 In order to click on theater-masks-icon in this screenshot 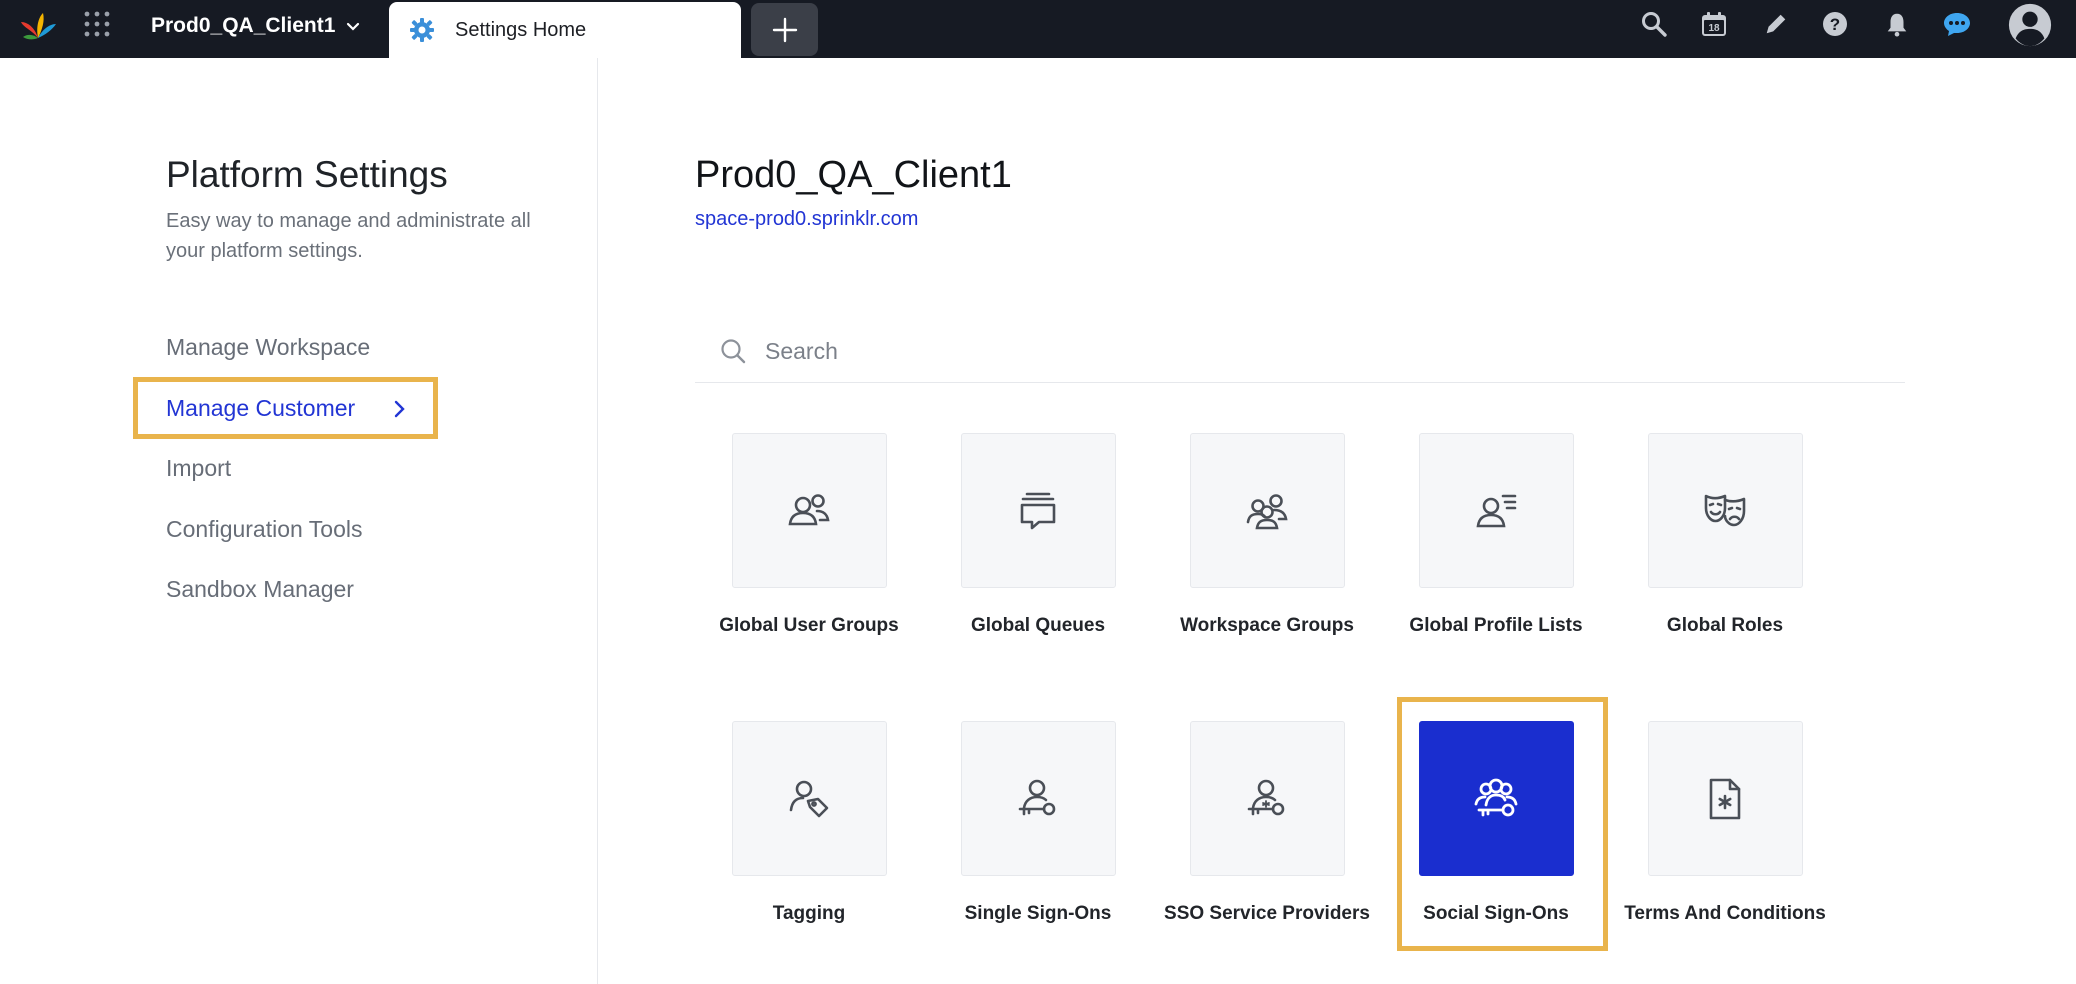, I will do `click(1725, 510)`.